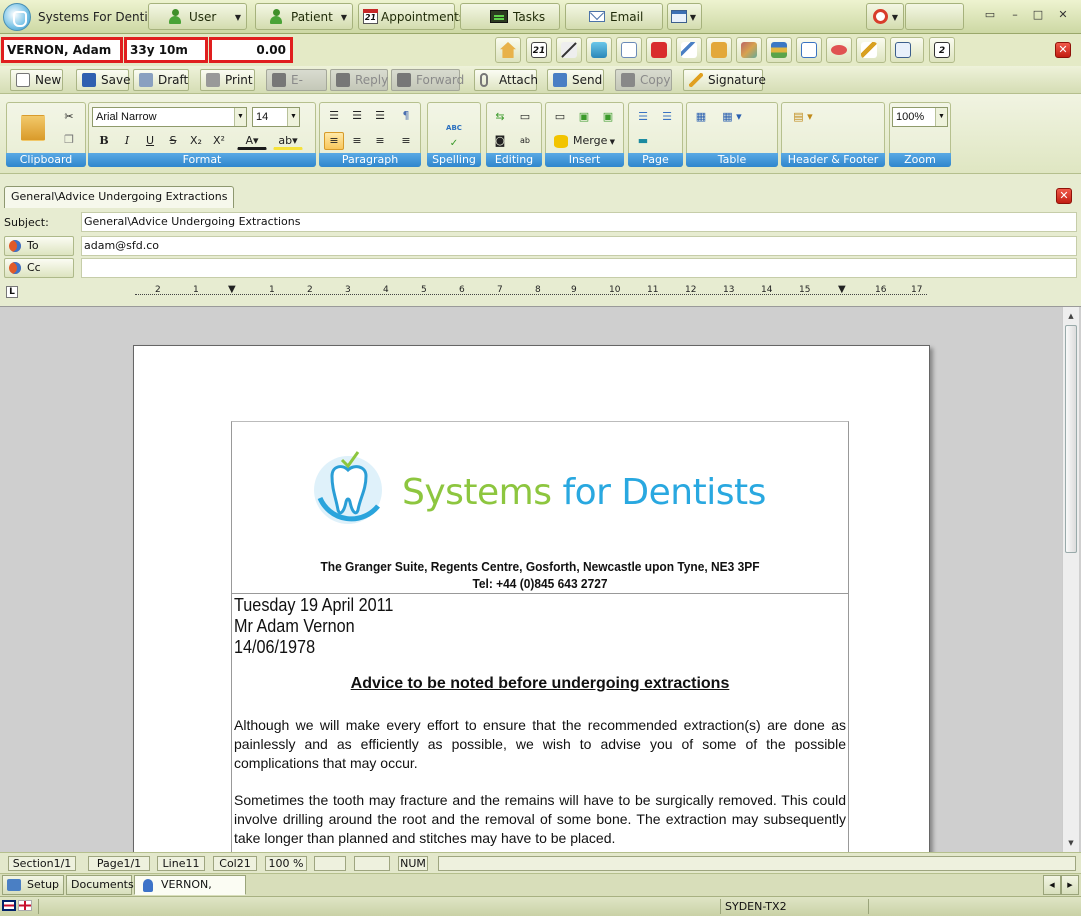 This screenshot has height=916, width=1081. Describe the element at coordinates (17, 17) in the screenshot. I see `app-logo-icon` at that location.